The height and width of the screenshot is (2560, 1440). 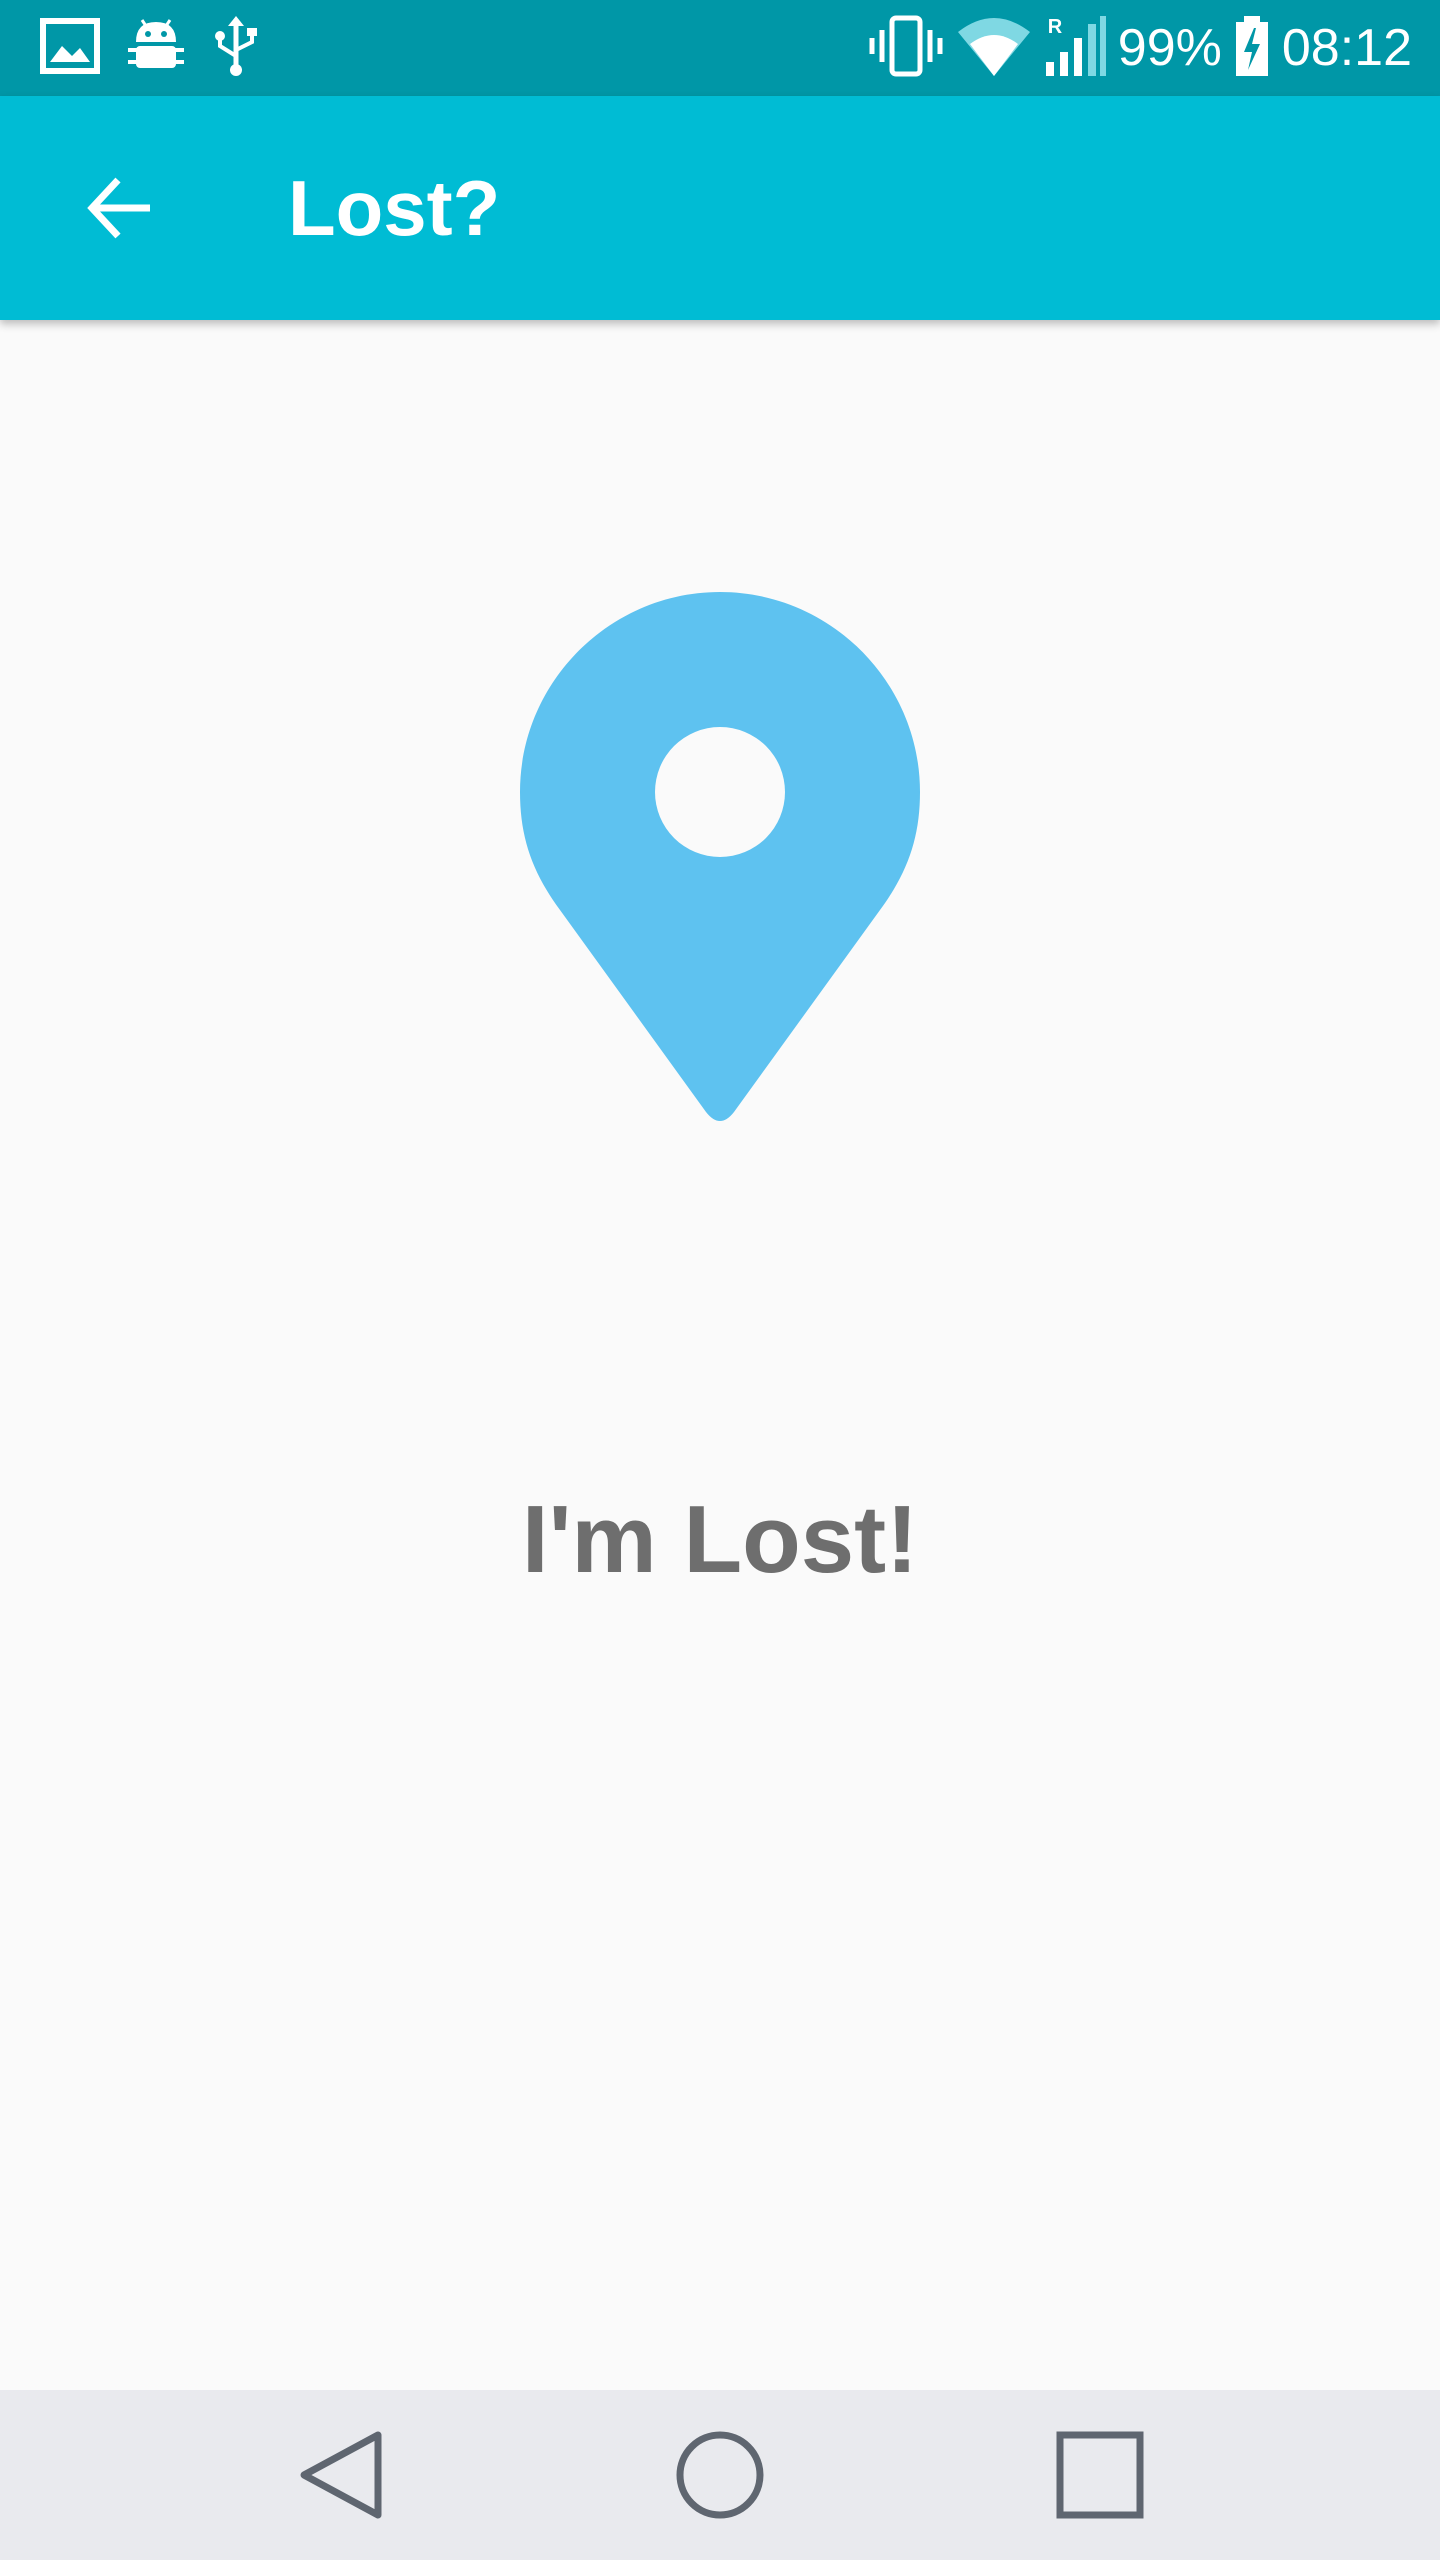 What do you see at coordinates (720, 208) in the screenshot?
I see `app-bar: Lost?` at bounding box center [720, 208].